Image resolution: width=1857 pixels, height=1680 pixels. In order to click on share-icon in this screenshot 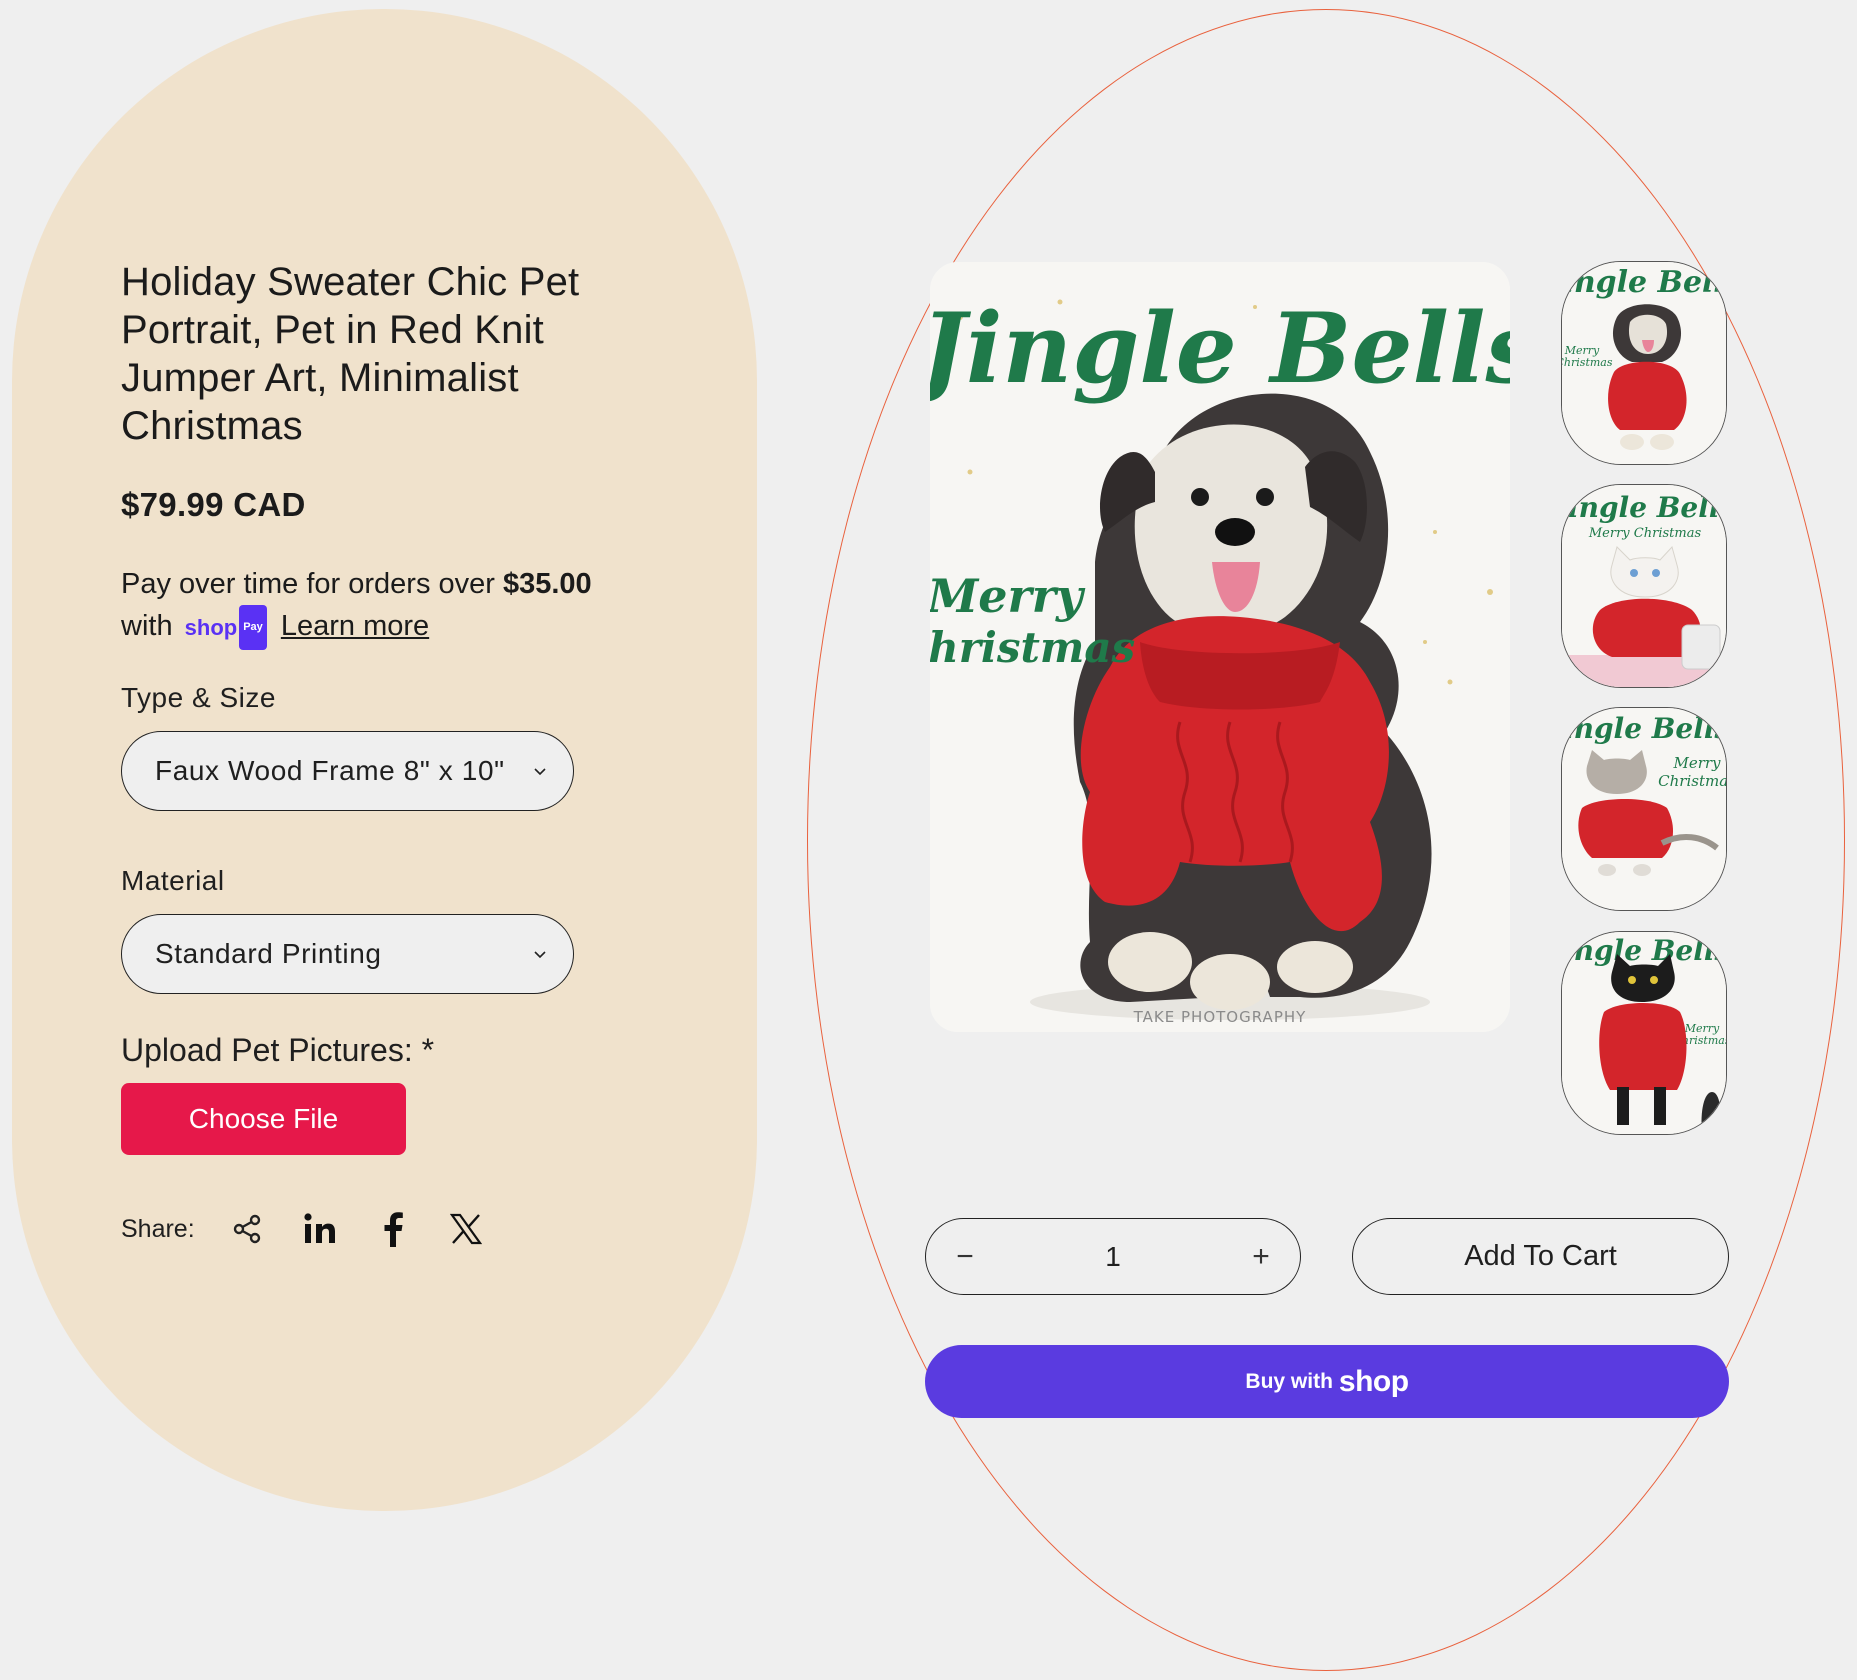, I will do `click(247, 1229)`.